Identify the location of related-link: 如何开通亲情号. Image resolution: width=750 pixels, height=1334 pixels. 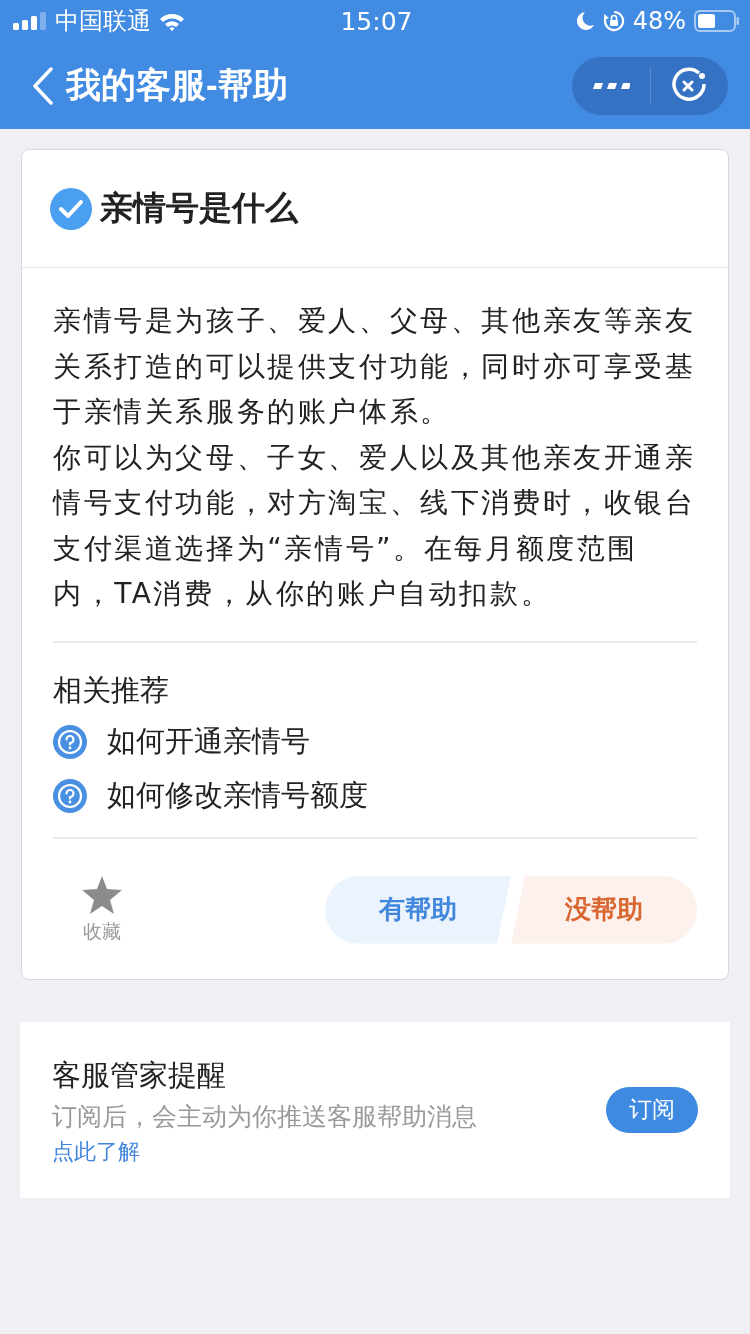
(208, 741).